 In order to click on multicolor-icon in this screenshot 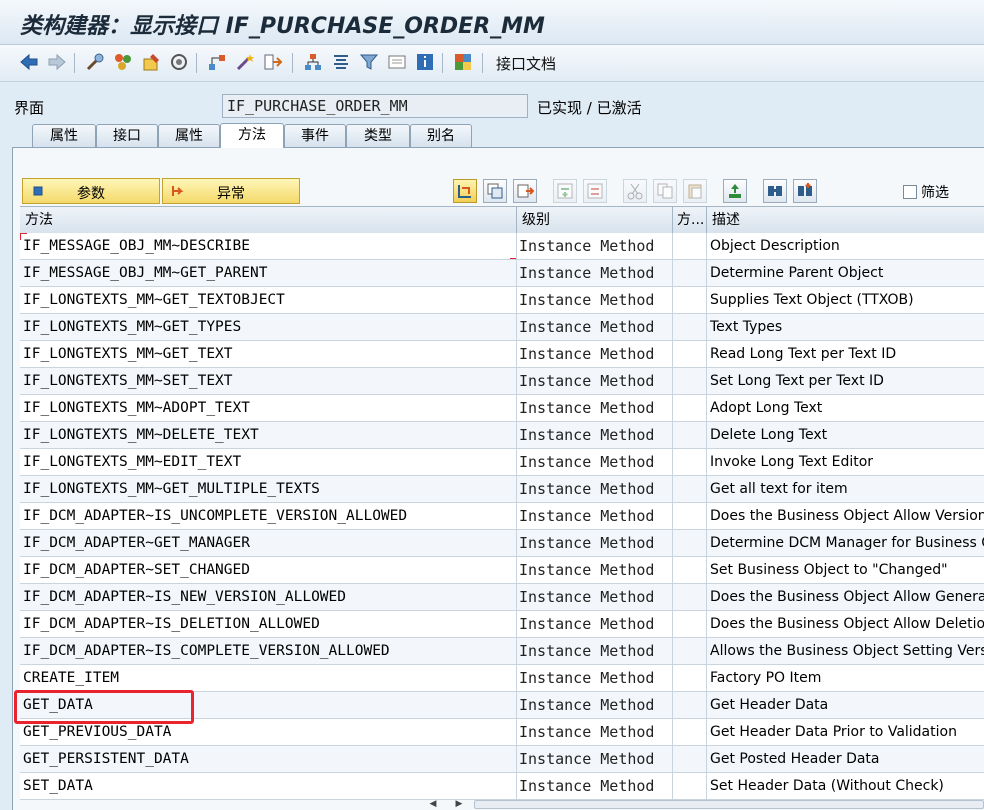, I will do `click(463, 62)`.